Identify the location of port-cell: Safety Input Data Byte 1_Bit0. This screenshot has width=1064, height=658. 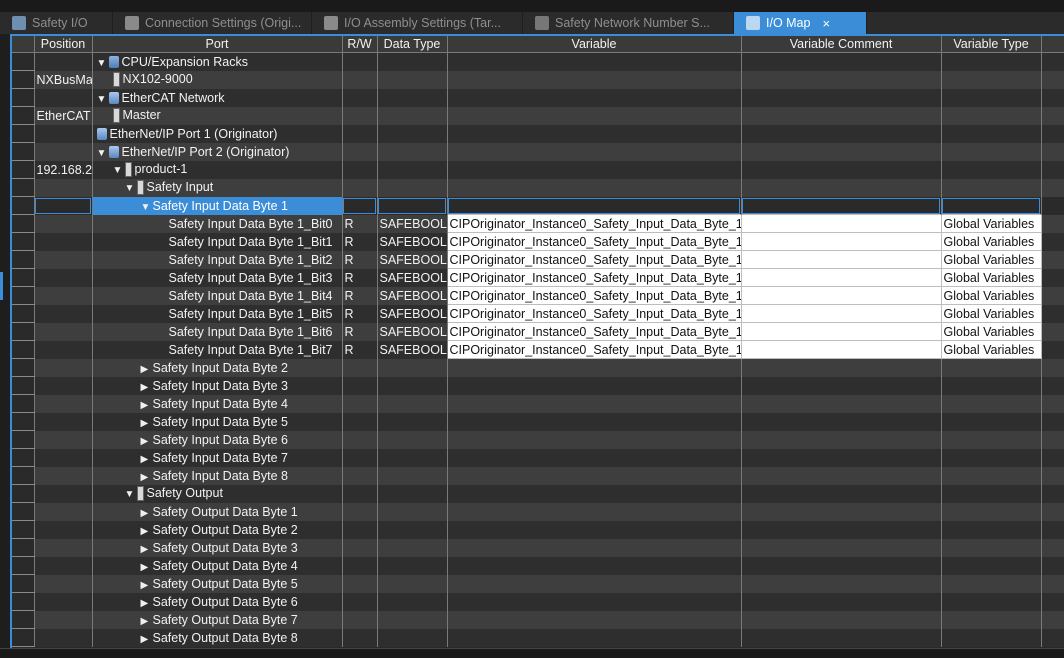
(217, 223).